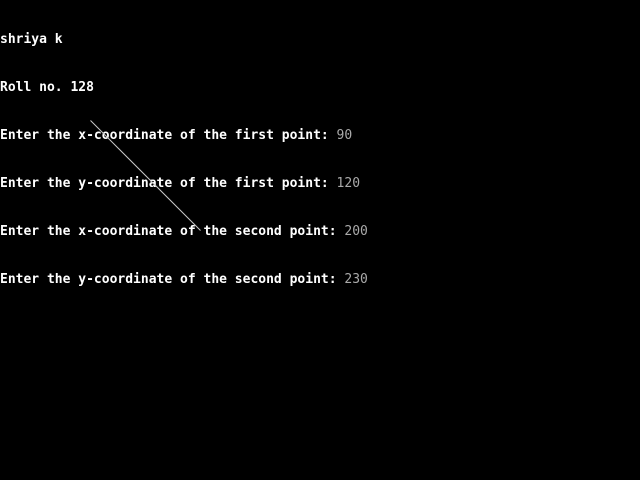 Image resolution: width=640 pixels, height=480 pixels. I want to click on drawn-line, so click(145, 175).